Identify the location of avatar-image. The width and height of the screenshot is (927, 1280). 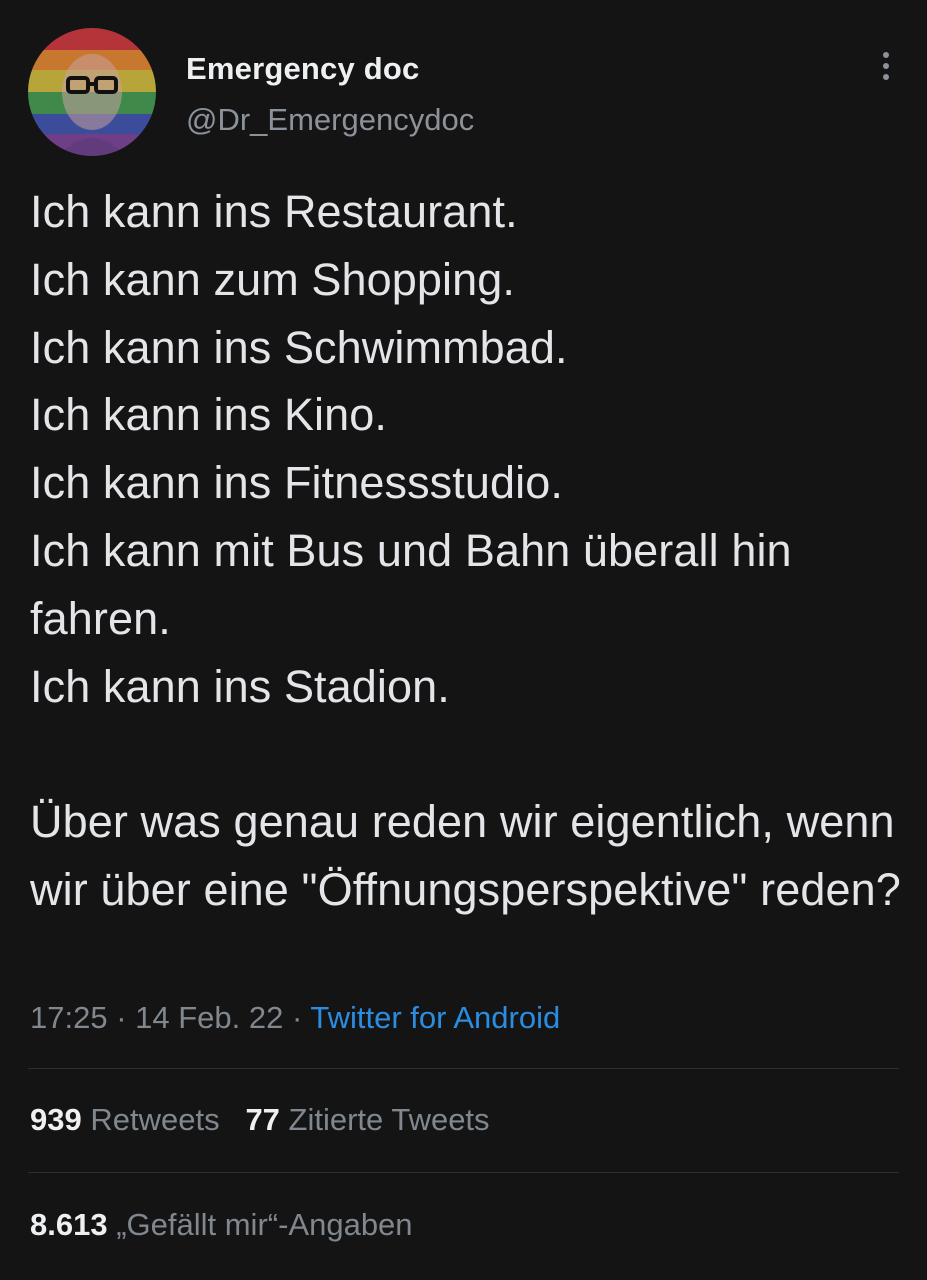
(92, 92).